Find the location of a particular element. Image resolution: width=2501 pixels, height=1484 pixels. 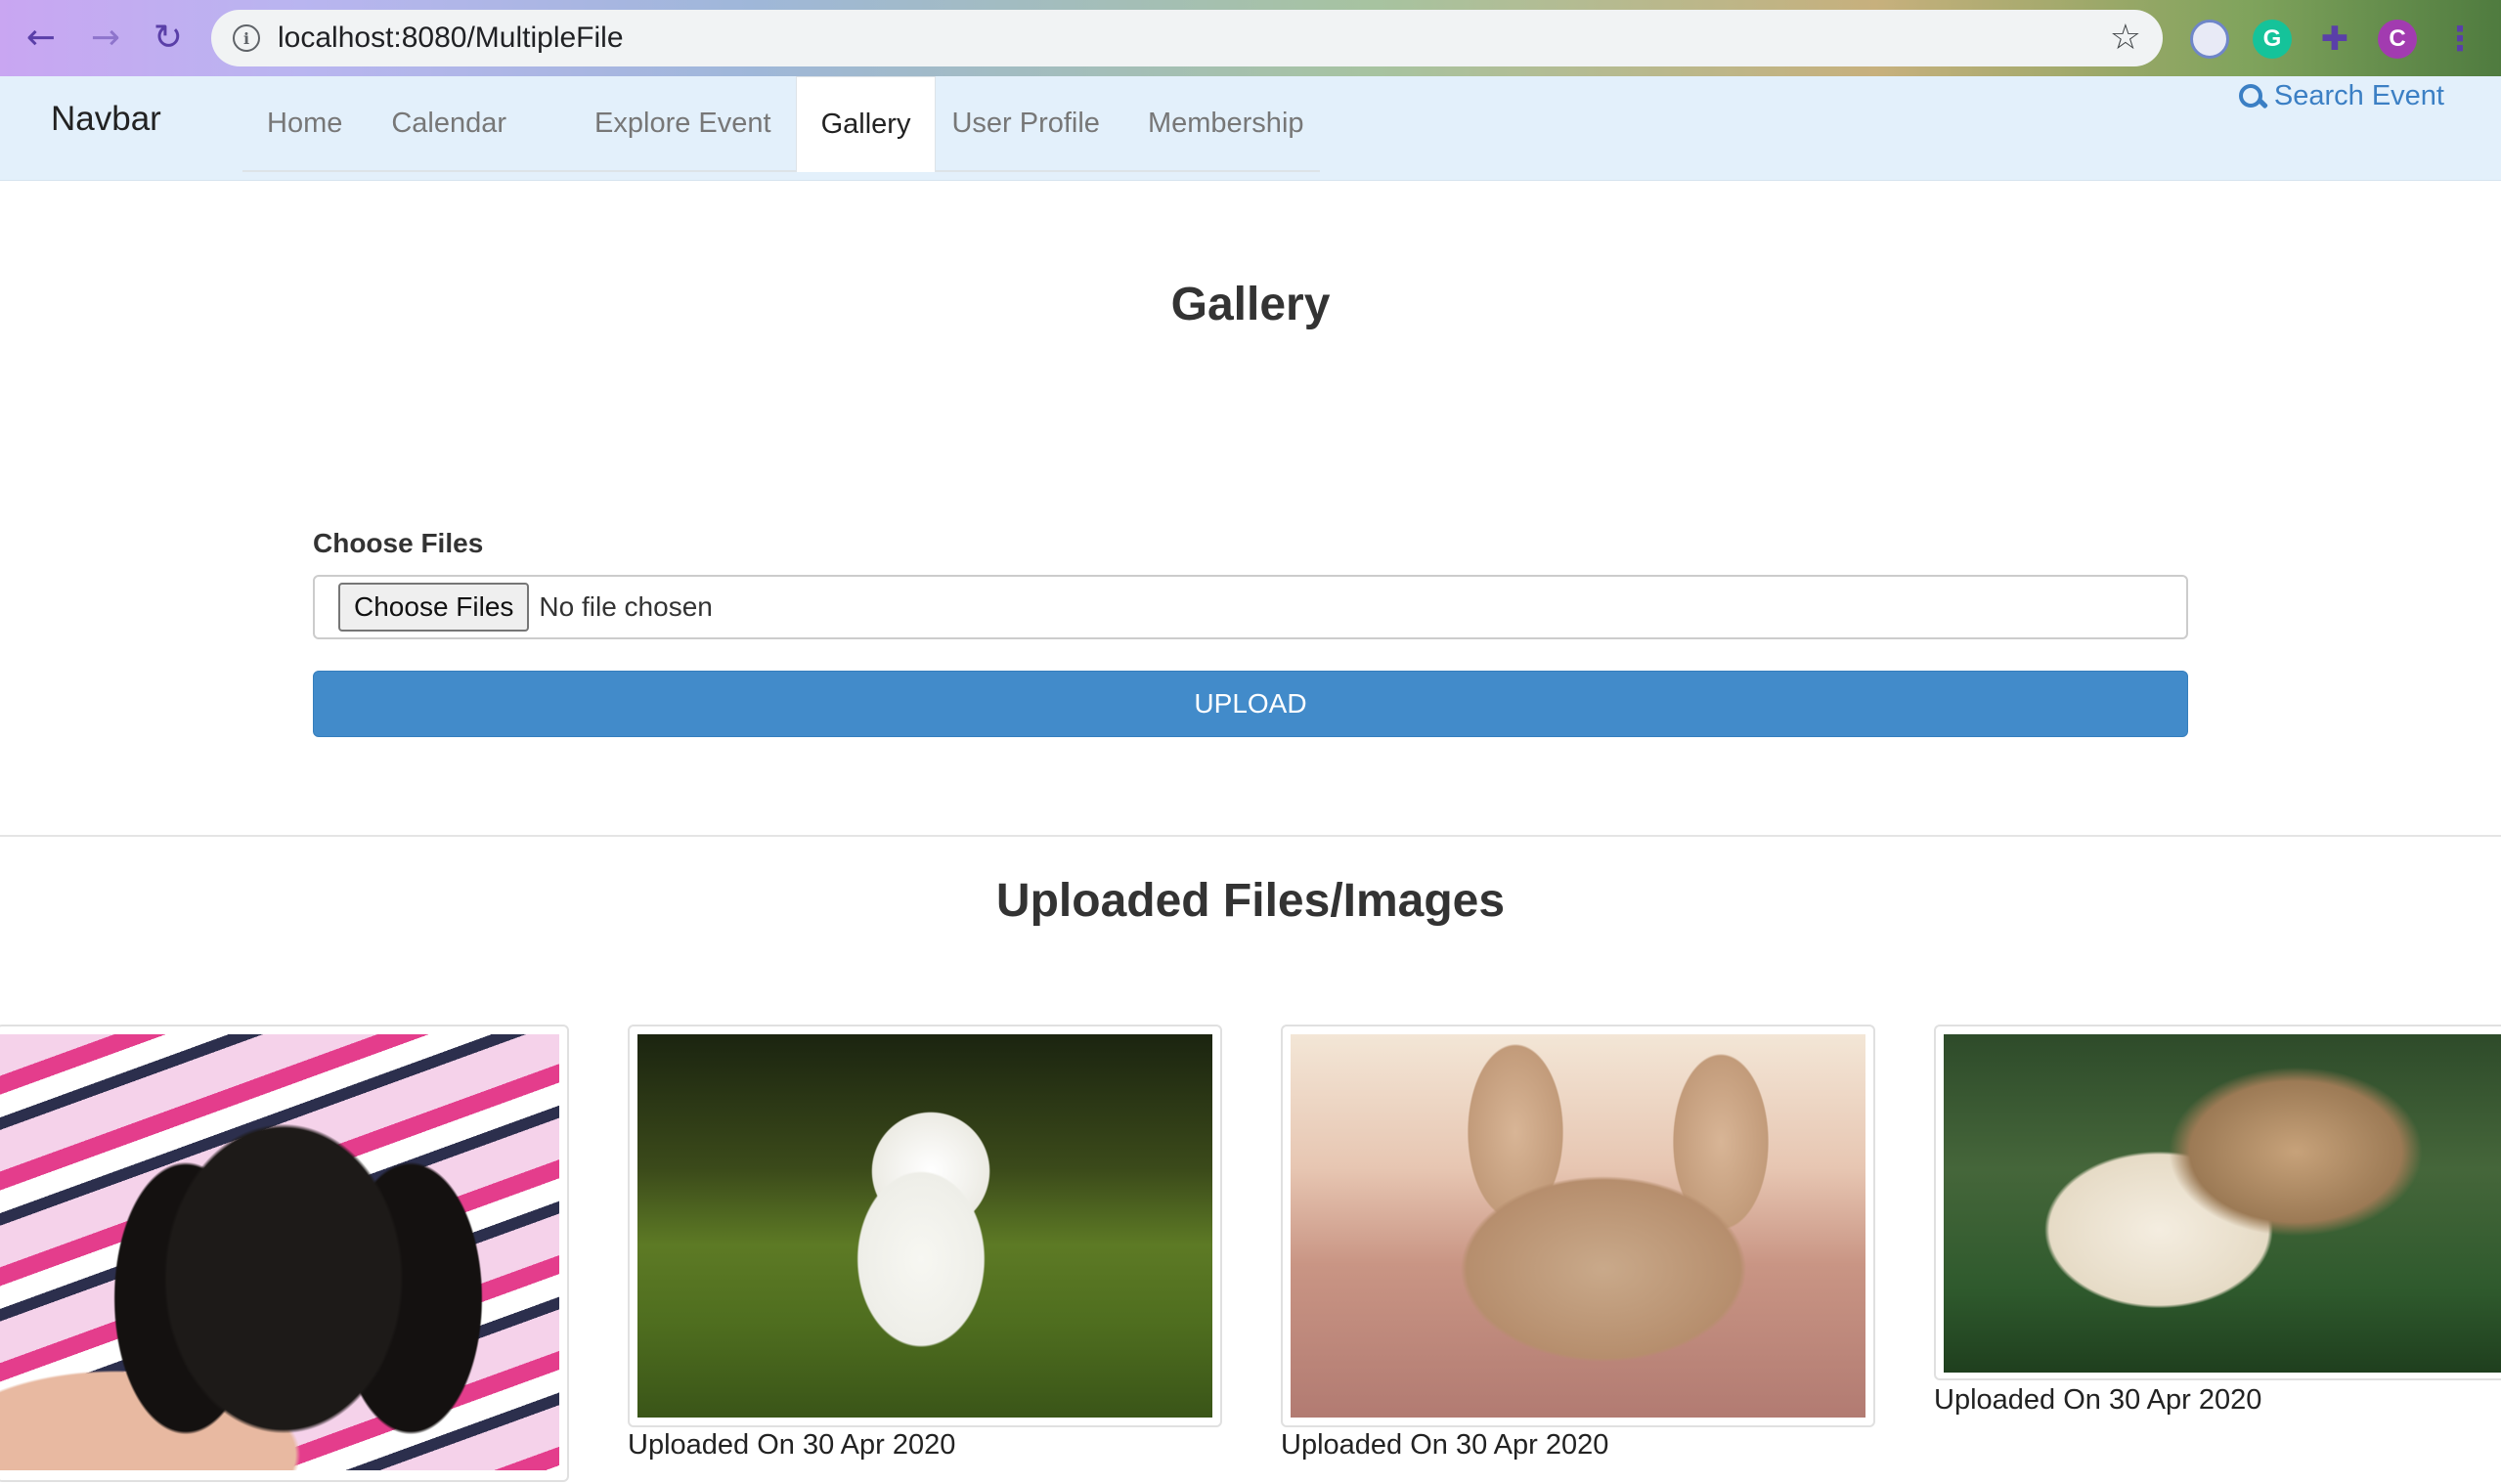

search-event-label: Search Event is located at coordinates (2358, 95).